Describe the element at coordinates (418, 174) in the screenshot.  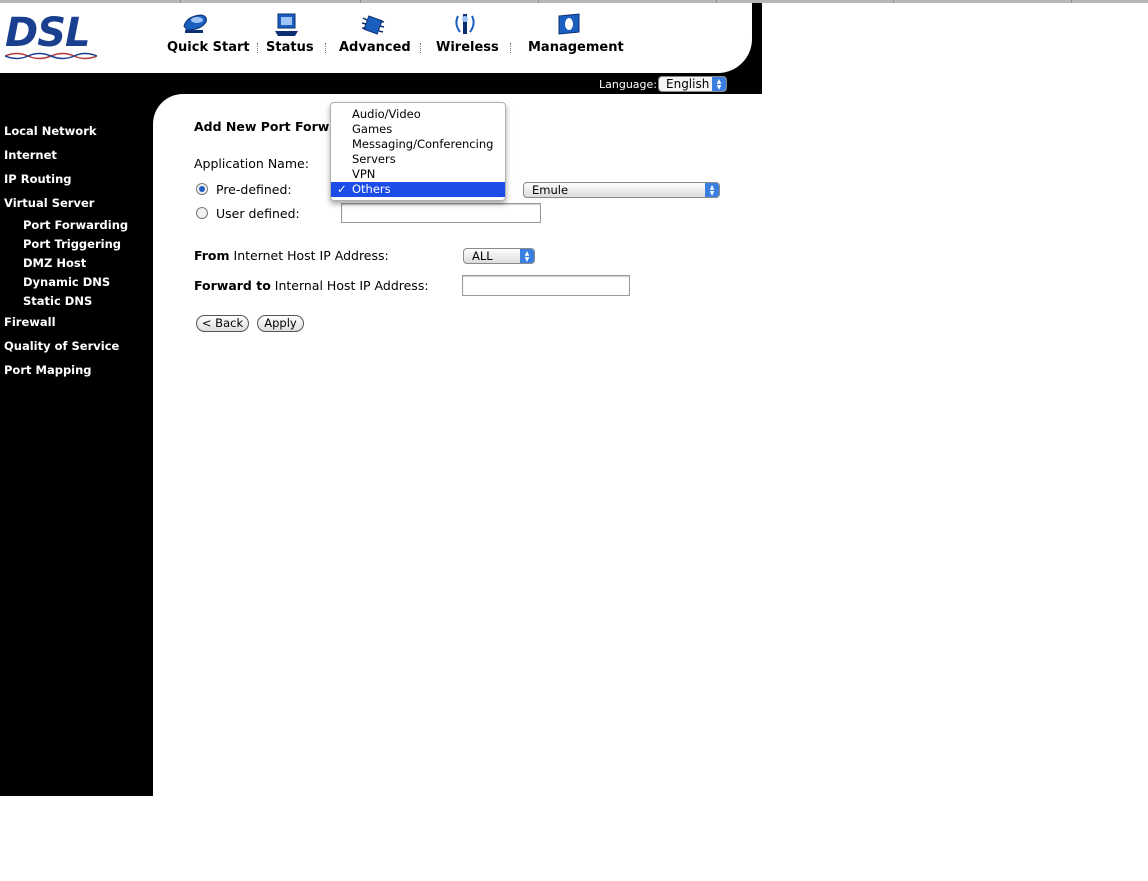
I see `dropdown-option-vpn: VPN` at that location.